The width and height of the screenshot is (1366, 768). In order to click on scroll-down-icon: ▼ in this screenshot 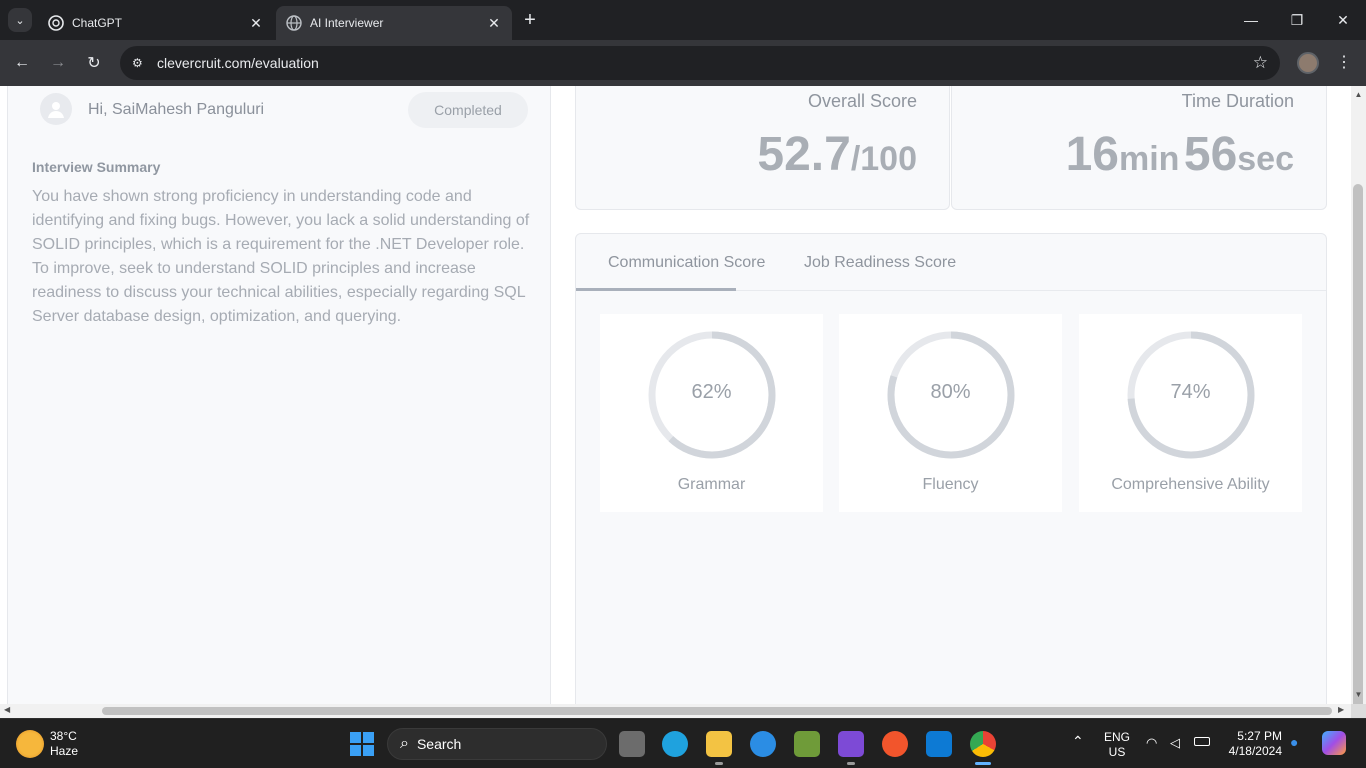, I will do `click(1358, 694)`.